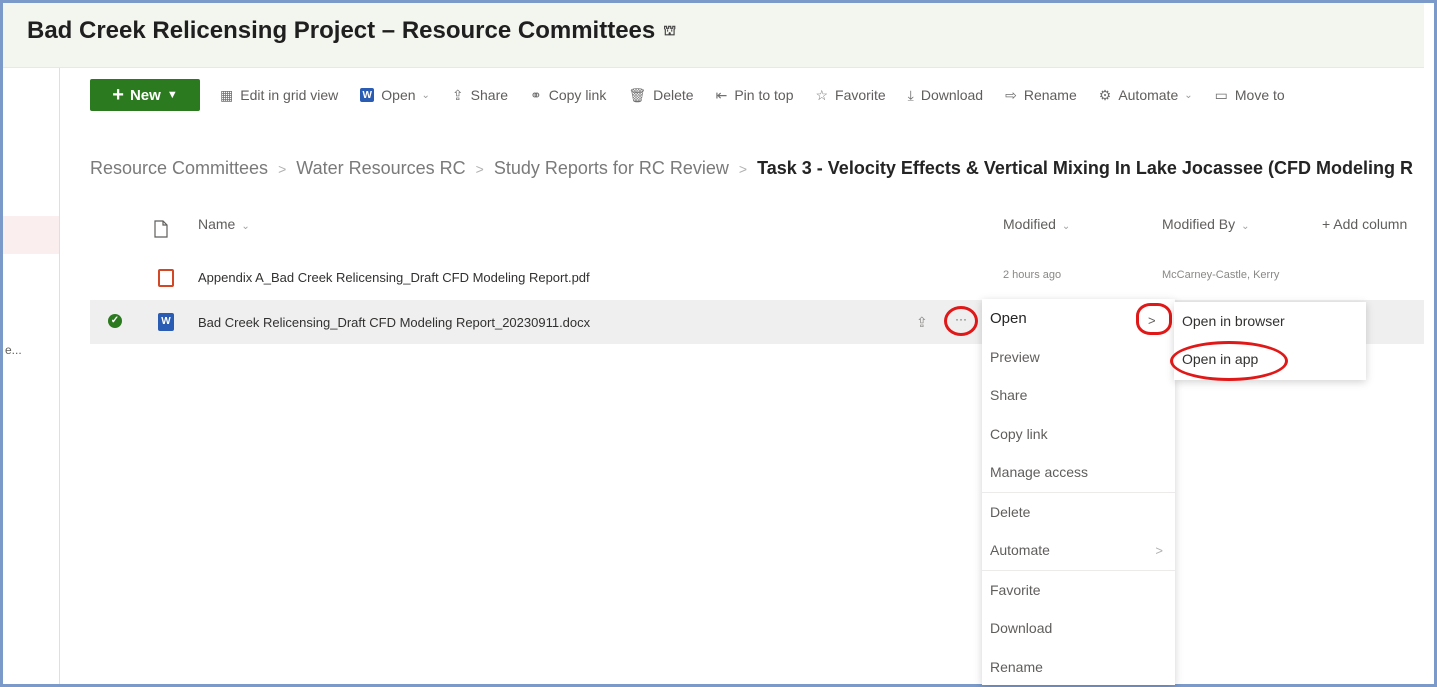  I want to click on menu-item-download: Download, so click(1078, 628).